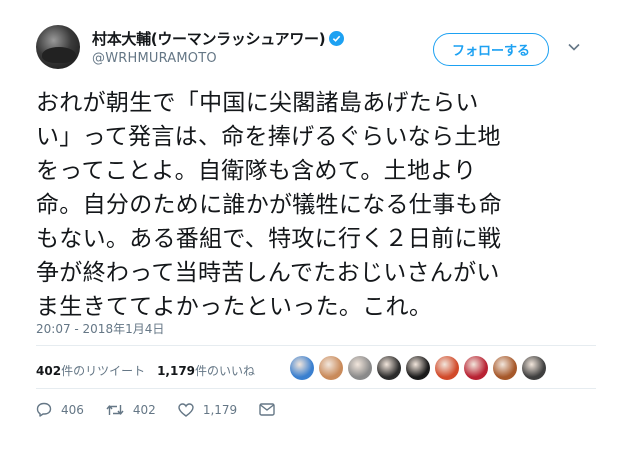 The image size is (620, 456). I want to click on retweets-stat: 402件のリツイート, so click(90, 370).